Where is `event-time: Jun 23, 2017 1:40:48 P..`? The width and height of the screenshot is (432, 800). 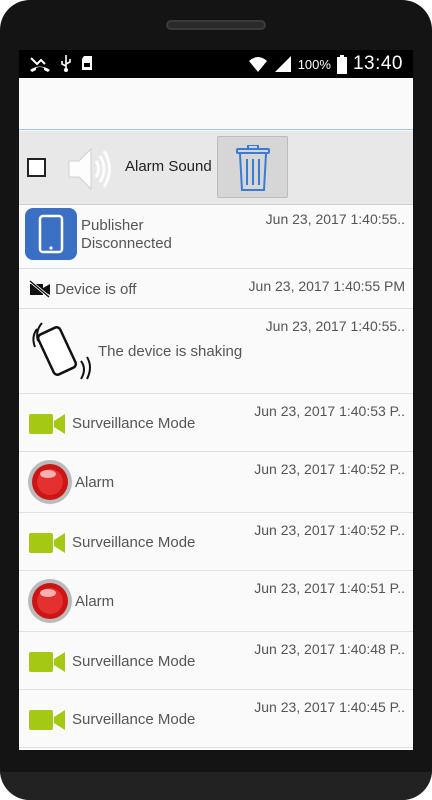 event-time: Jun 23, 2017 1:40:48 P.. is located at coordinates (329, 649).